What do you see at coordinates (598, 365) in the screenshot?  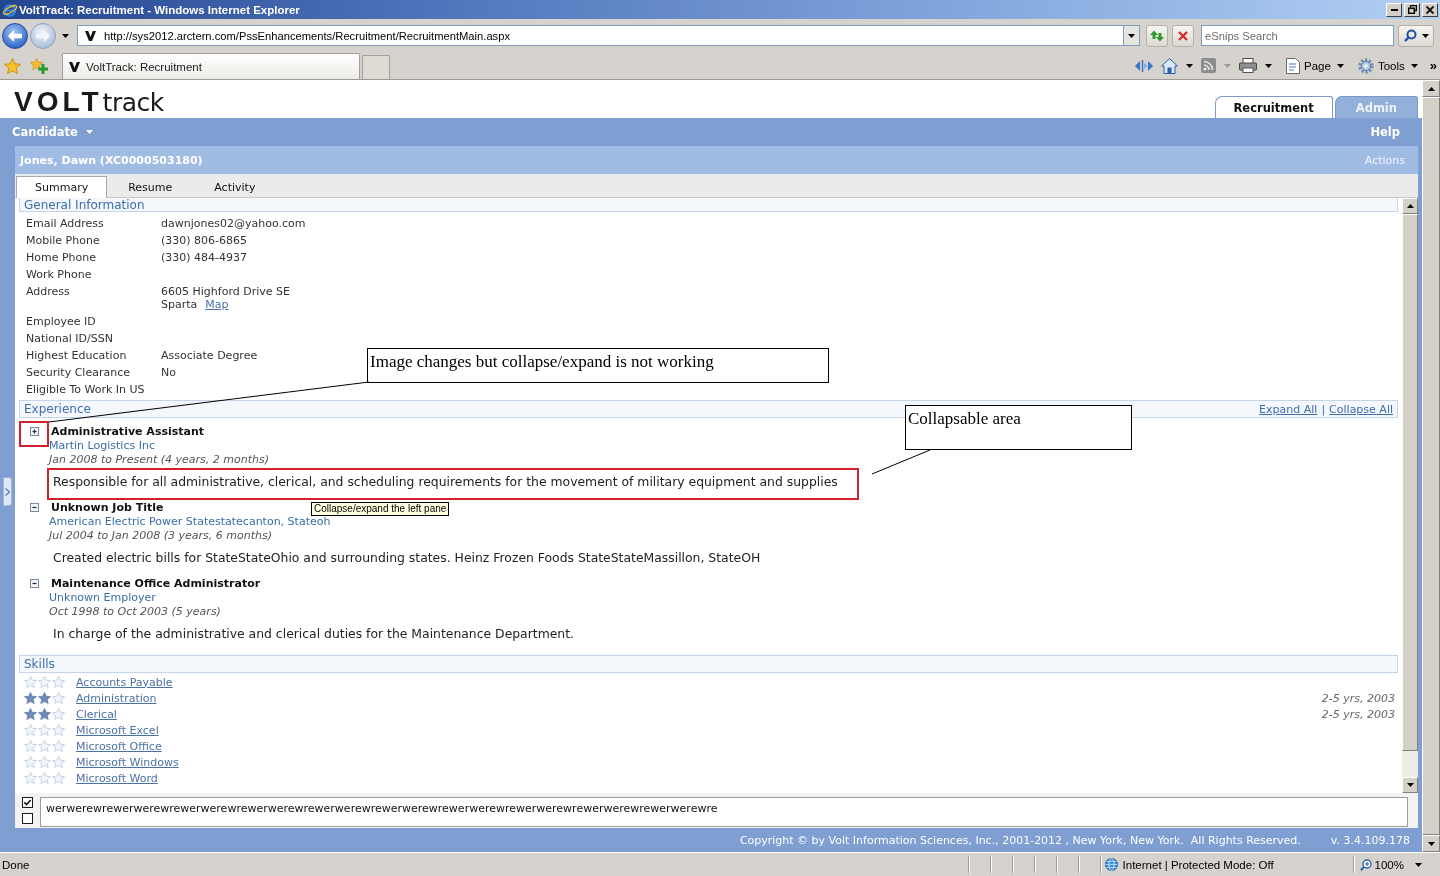 I see `callout-note: Image changes but collapse/expand is not working` at bounding box center [598, 365].